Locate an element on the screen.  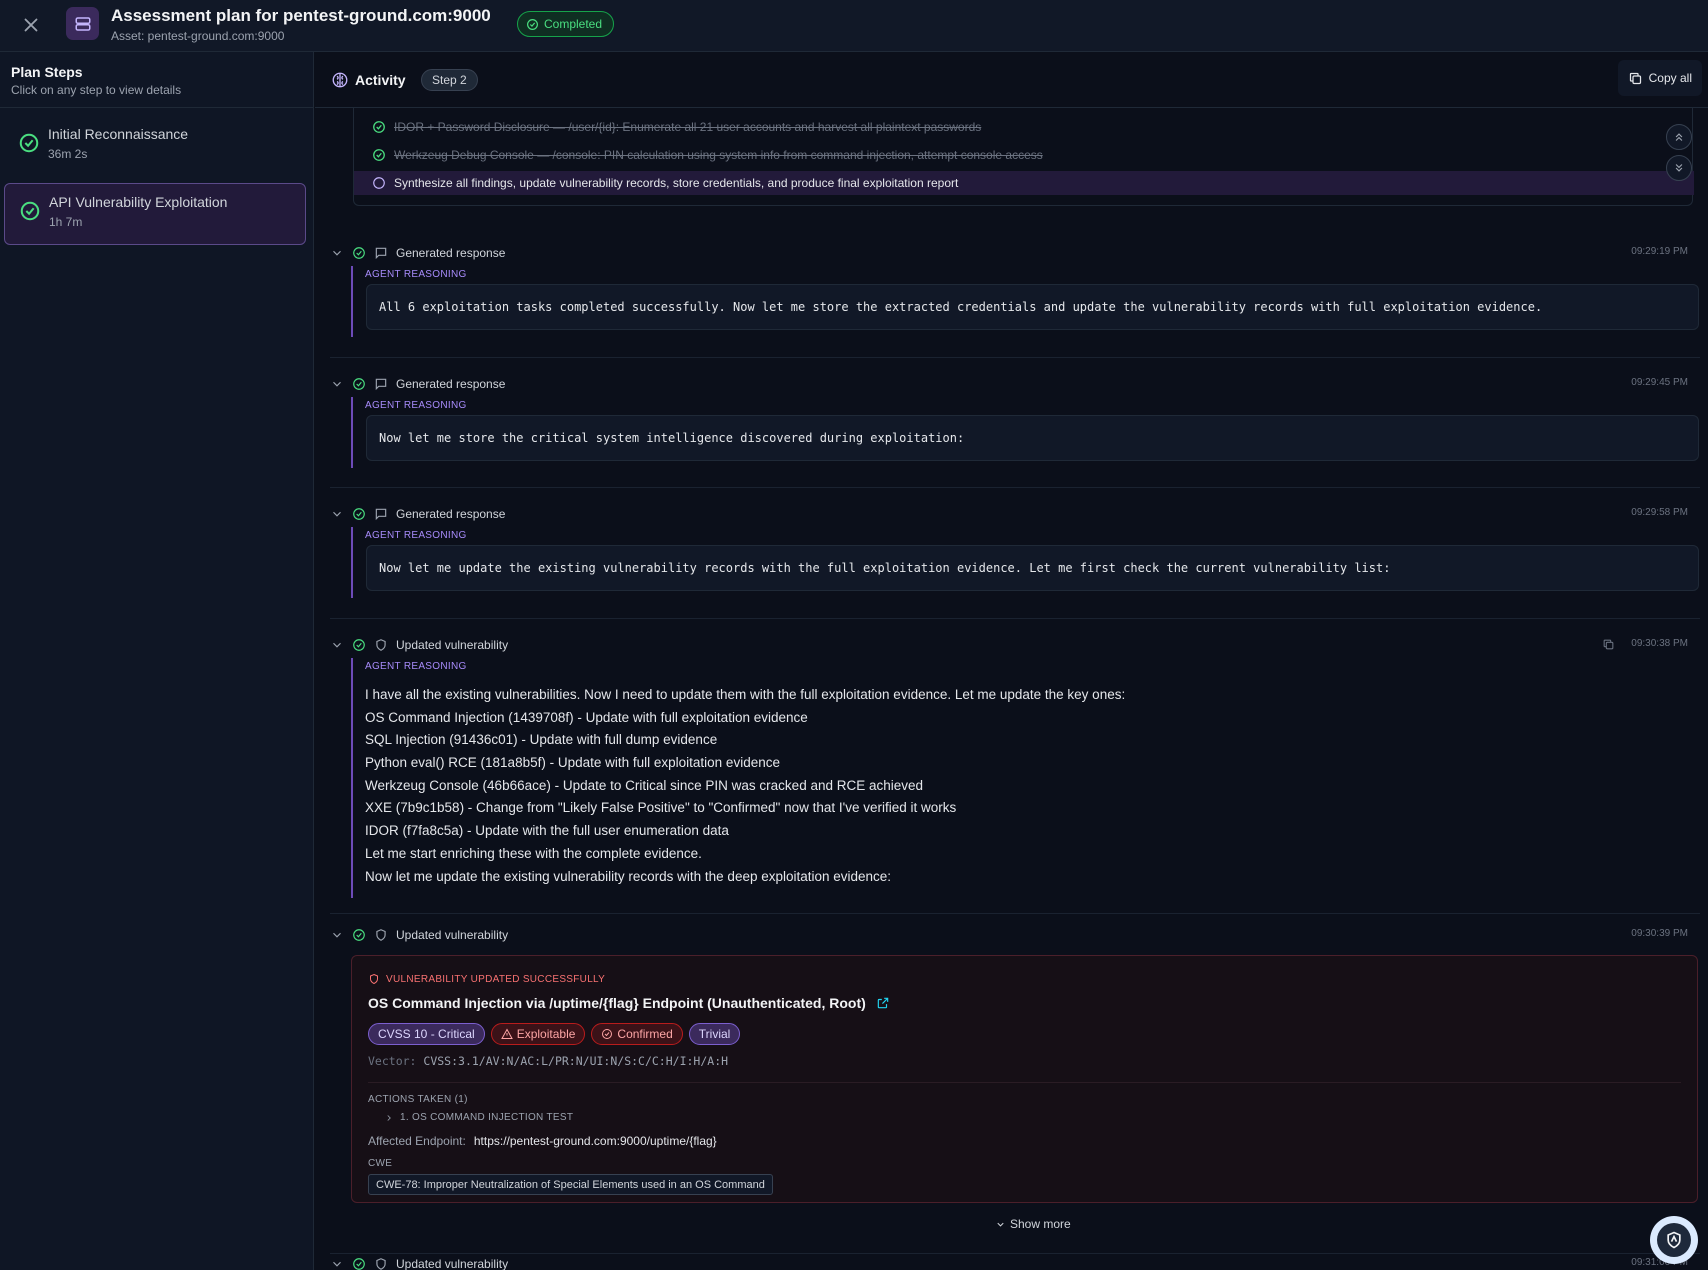
cwe-header: CWE is located at coordinates (380, 1163).